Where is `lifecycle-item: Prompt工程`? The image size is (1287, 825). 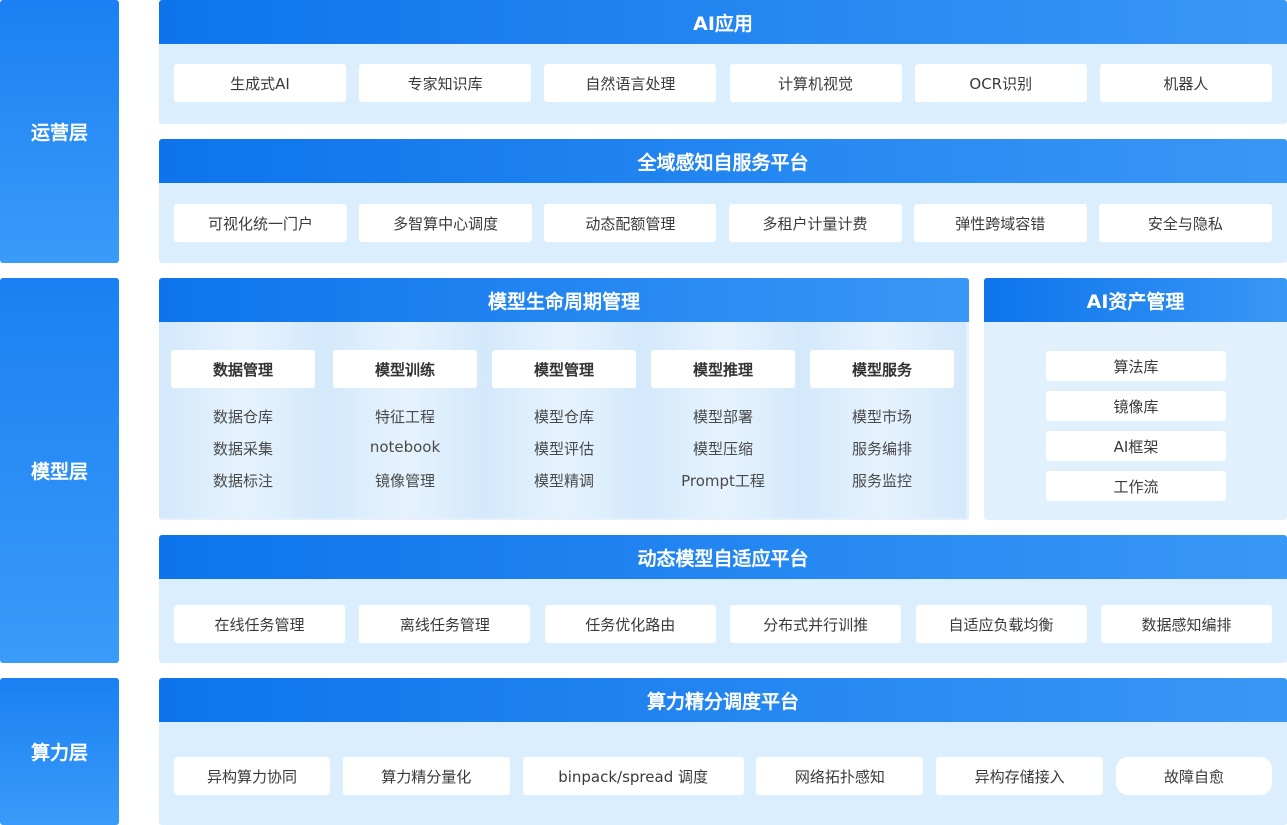
lifecycle-item: Prompt工程 is located at coordinates (723, 481).